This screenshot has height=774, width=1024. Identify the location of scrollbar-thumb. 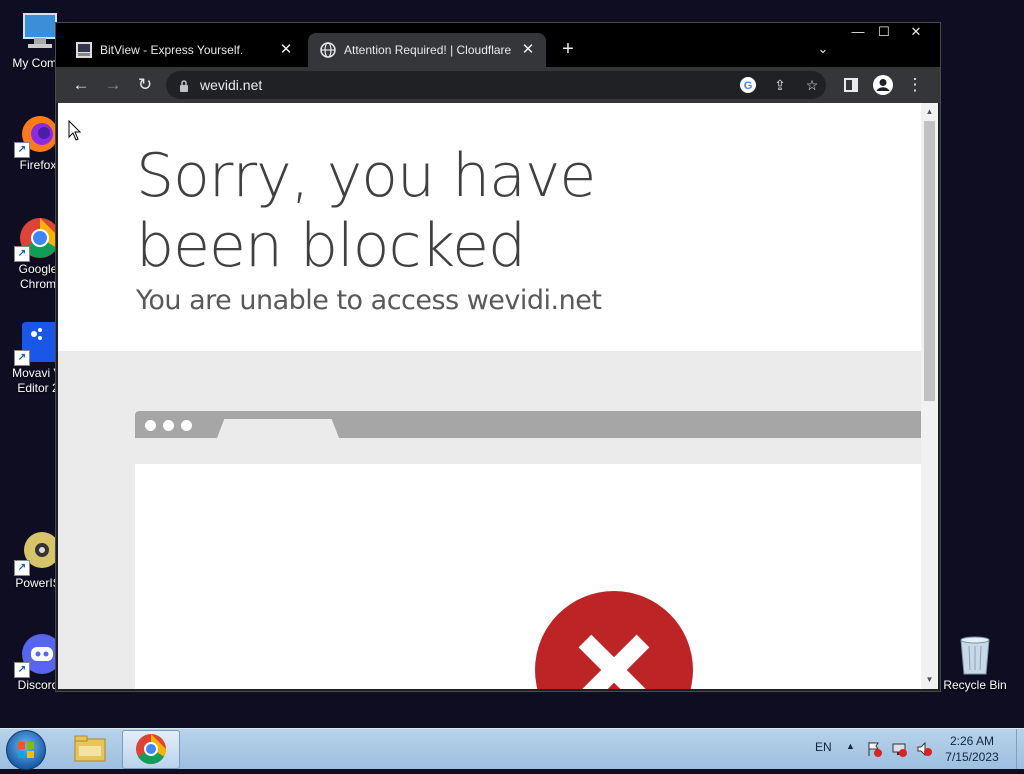
(929, 261).